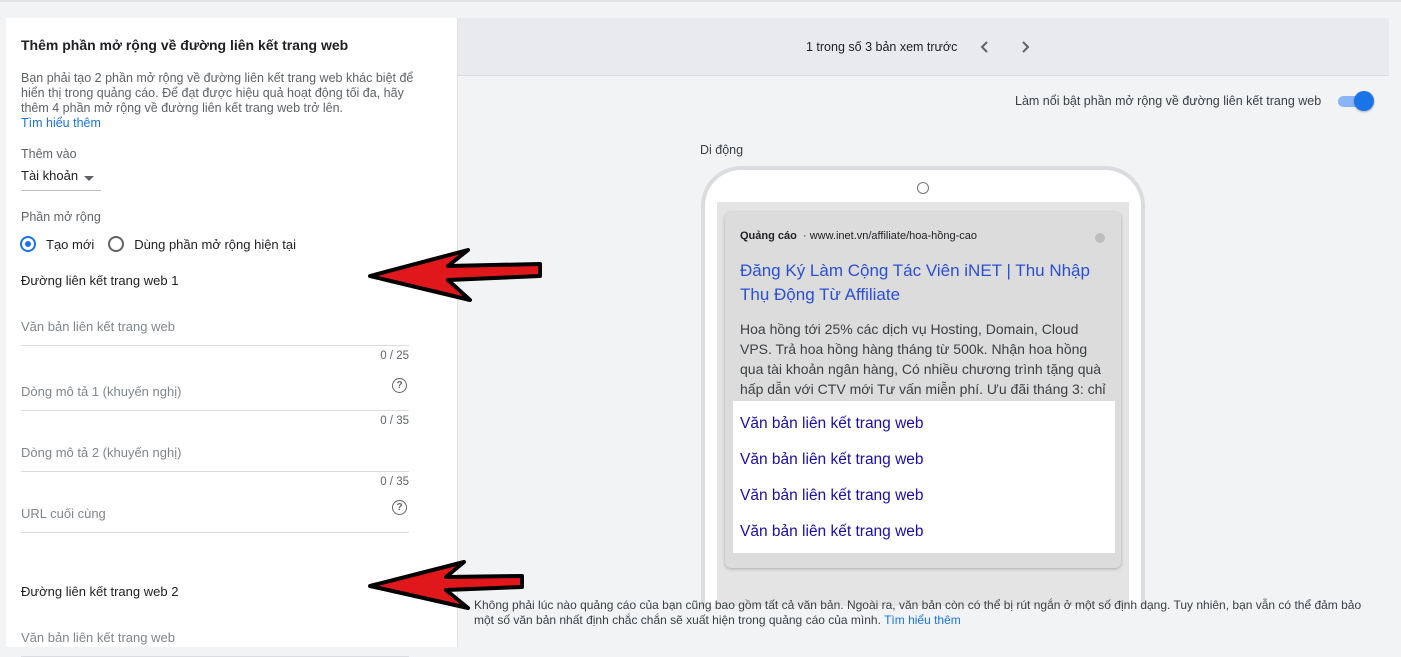 This screenshot has width=1401, height=657. What do you see at coordinates (768, 236) in the screenshot?
I see `ad-badge: Quảng cáo` at bounding box center [768, 236].